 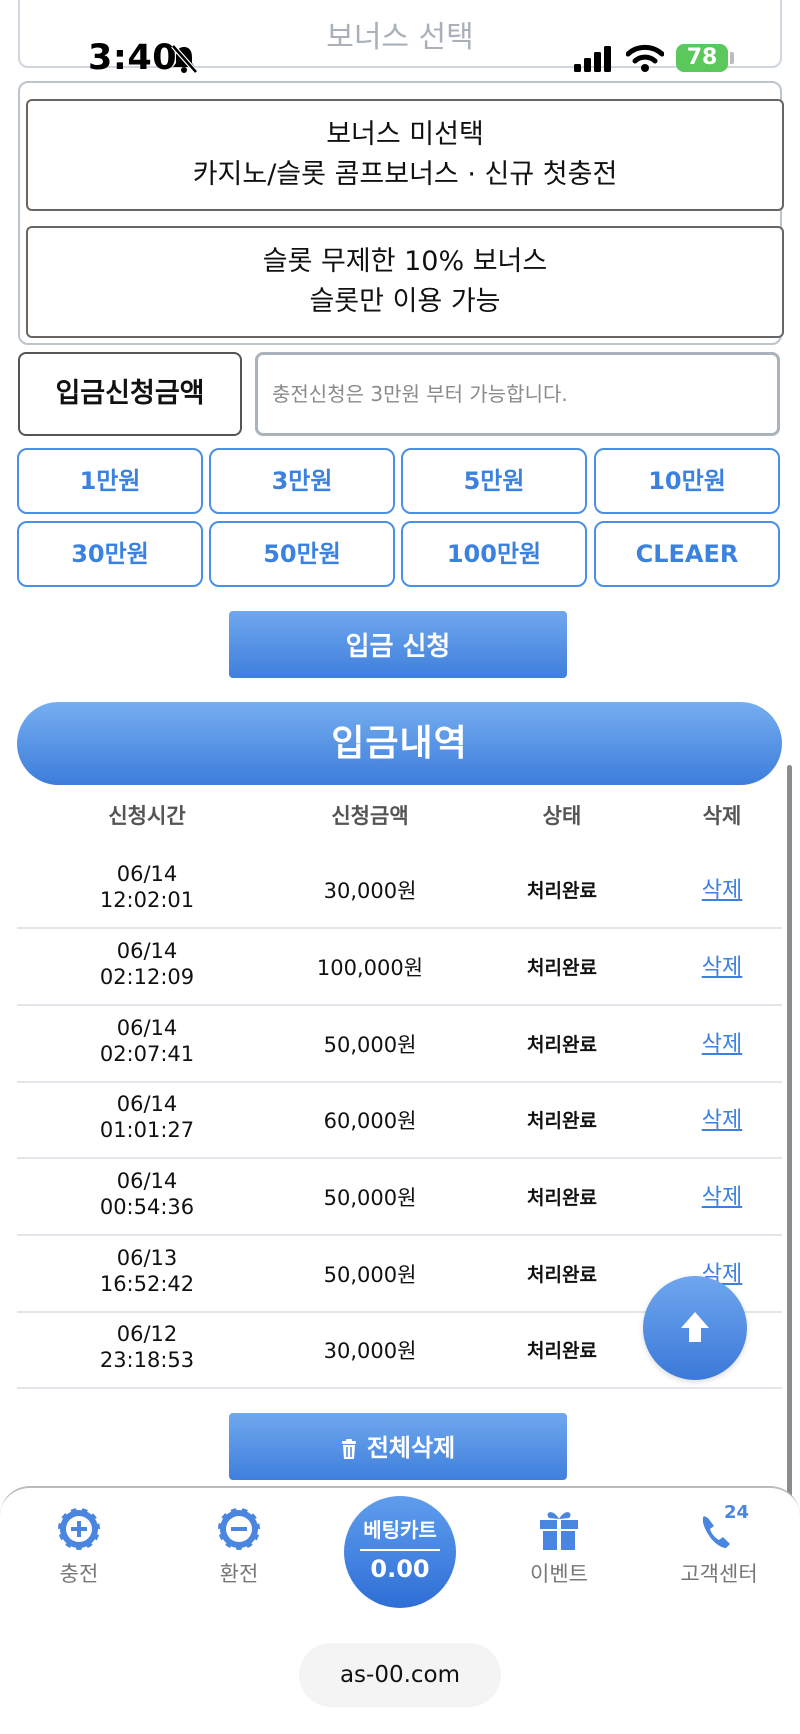 I want to click on amount-button-30000: 3만원, so click(x=302, y=481).